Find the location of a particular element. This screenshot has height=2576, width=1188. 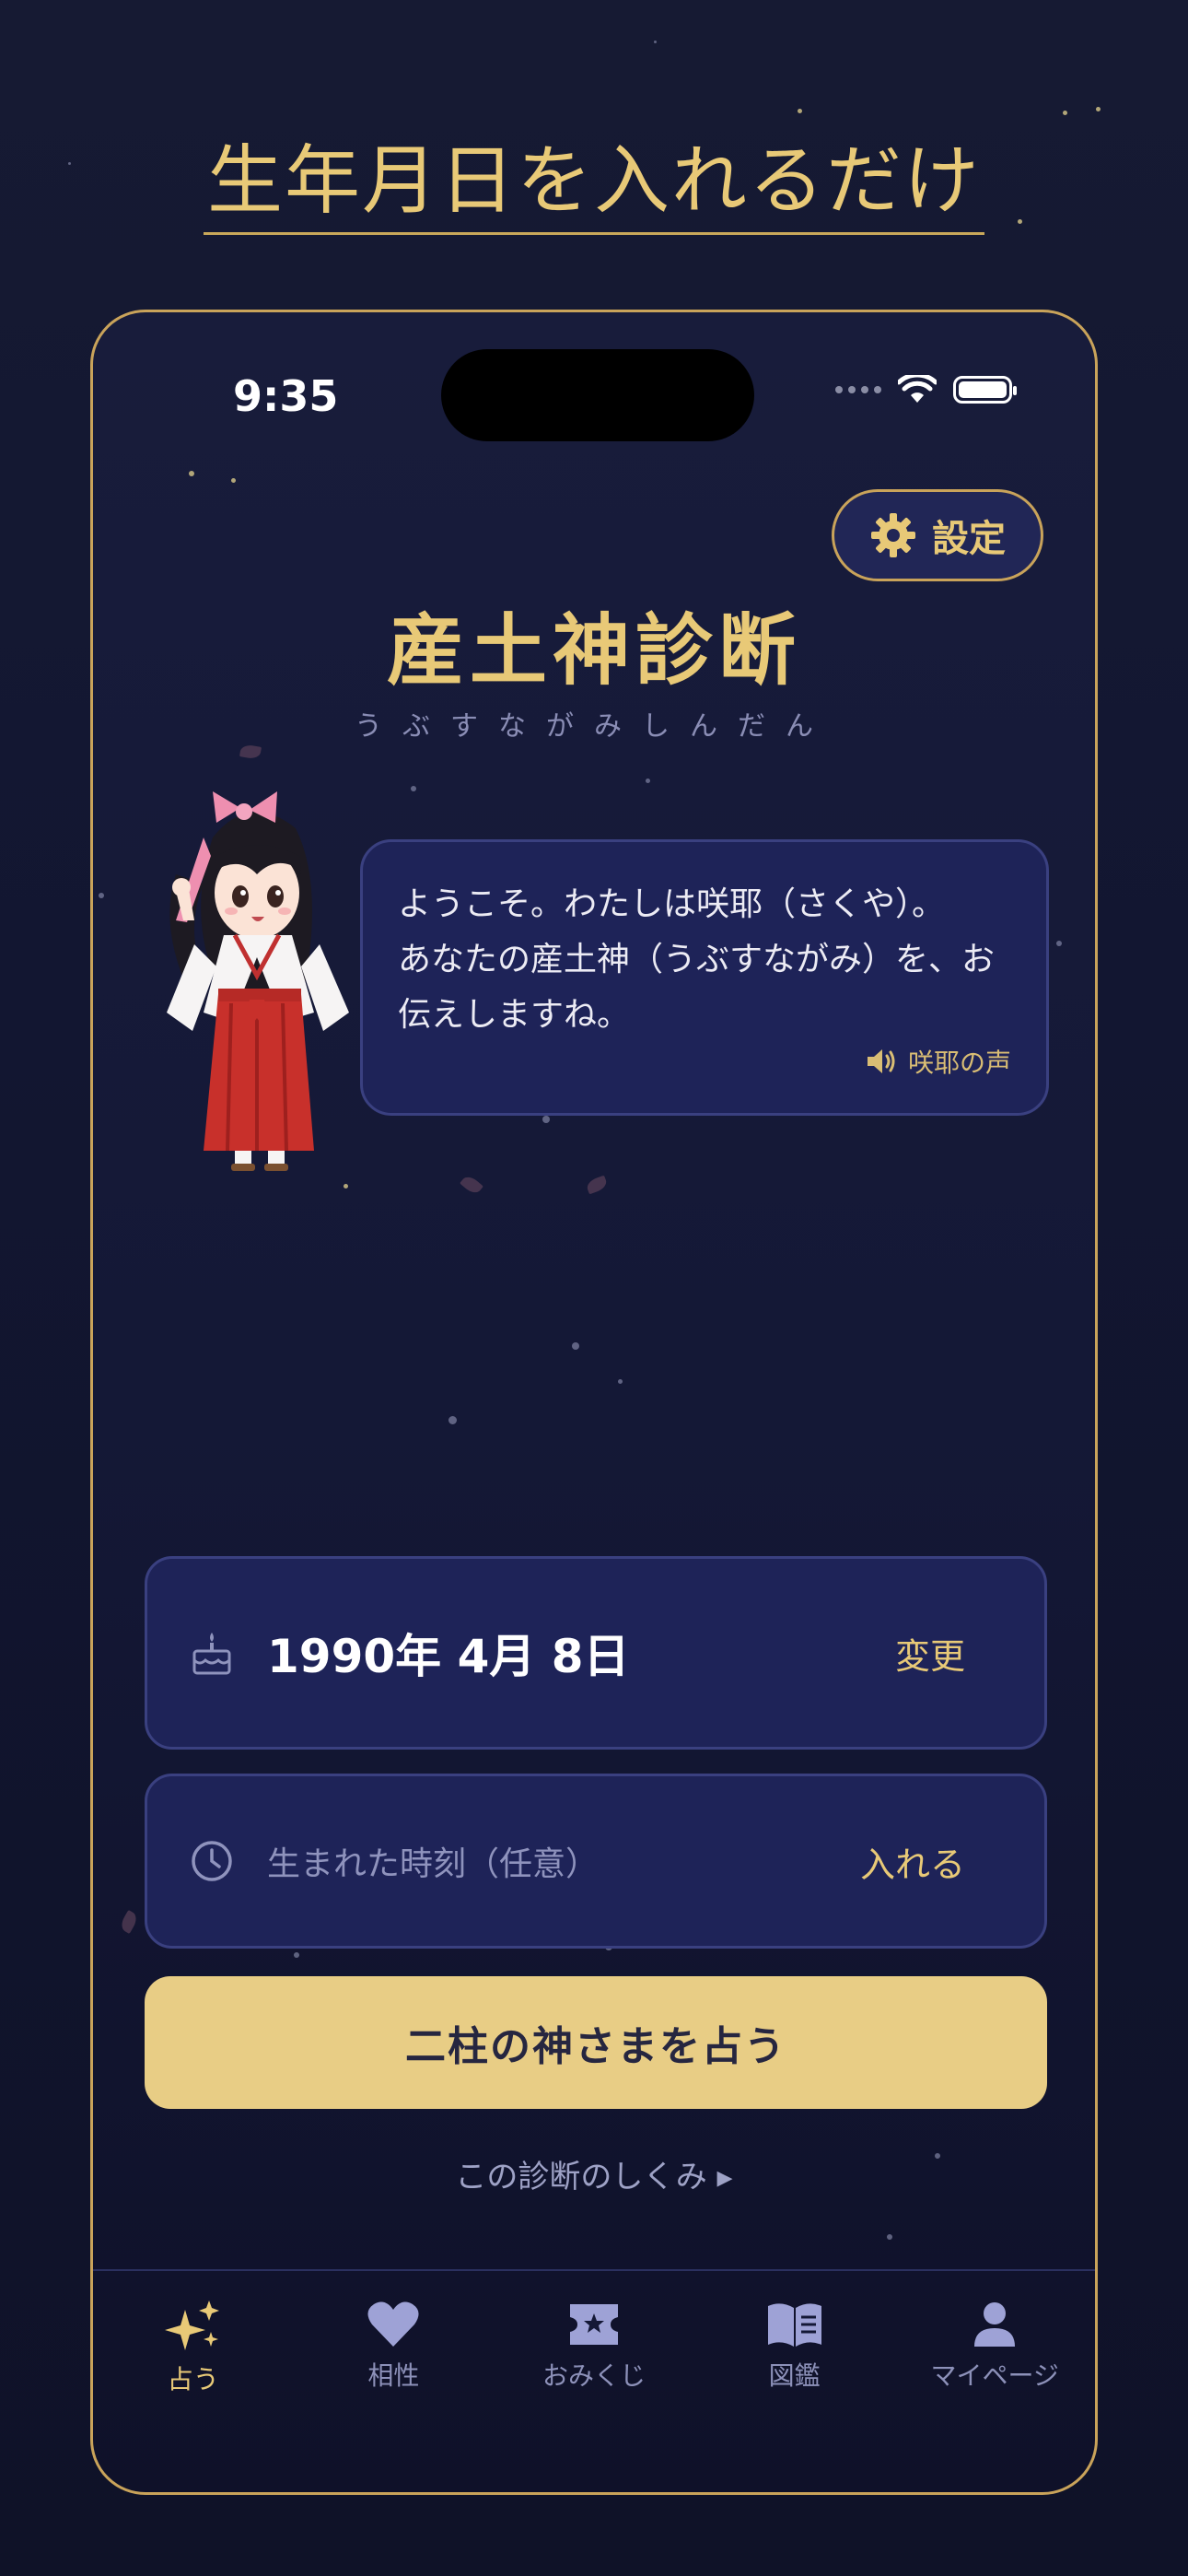

tab-compatibility-label: 相性 is located at coordinates (393, 2375).